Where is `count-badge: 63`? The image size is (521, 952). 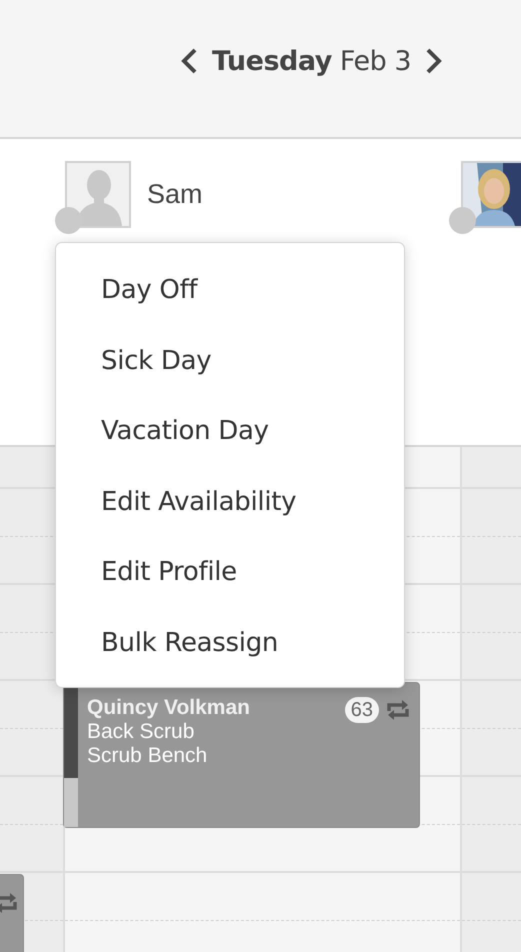
count-badge: 63 is located at coordinates (361, 710).